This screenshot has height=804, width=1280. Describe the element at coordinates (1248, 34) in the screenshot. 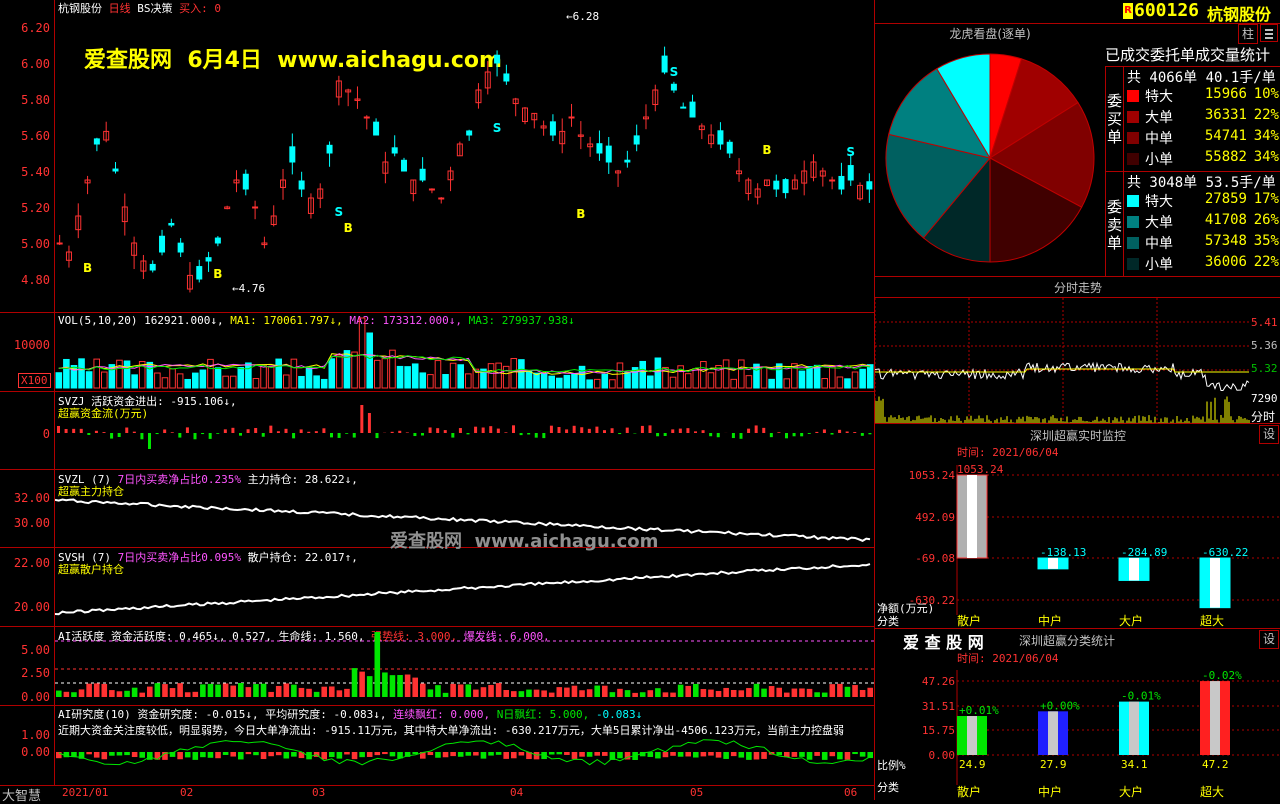

I see `pin-button: 柱` at that location.